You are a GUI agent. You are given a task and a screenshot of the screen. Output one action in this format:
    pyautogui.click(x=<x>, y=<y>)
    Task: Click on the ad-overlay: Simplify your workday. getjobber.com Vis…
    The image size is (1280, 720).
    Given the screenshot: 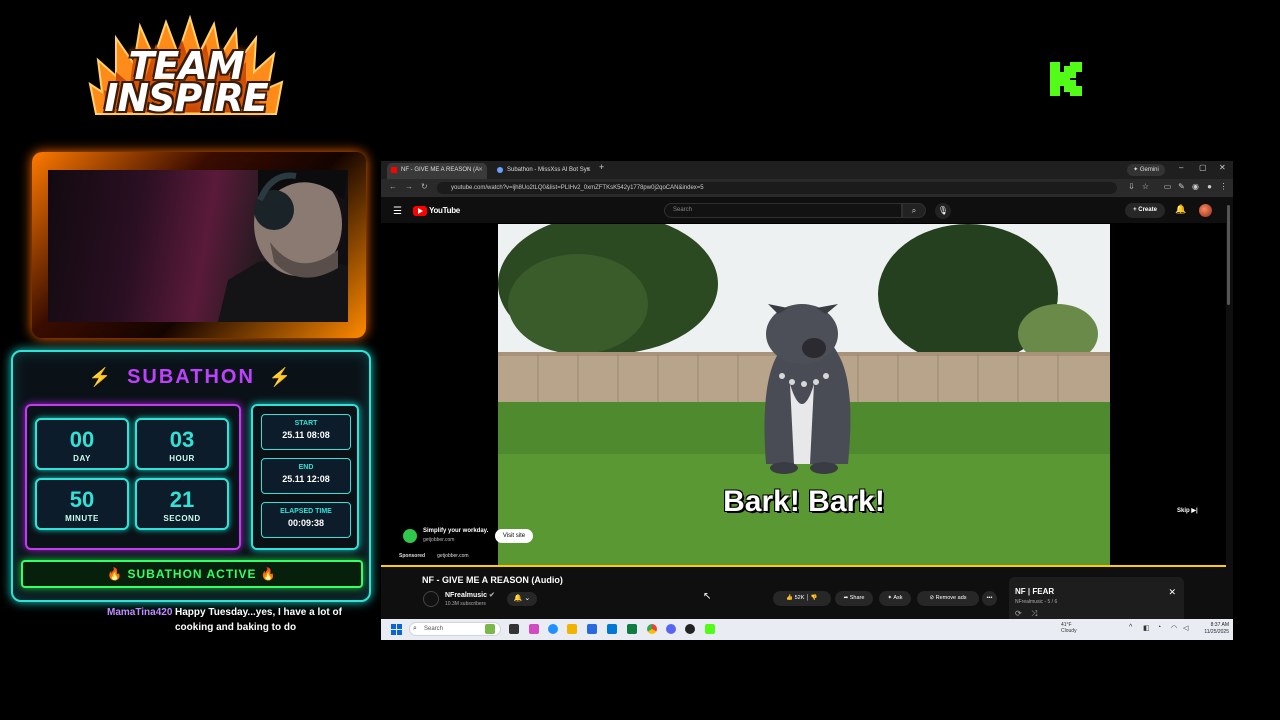 What is the action you would take?
    pyautogui.click(x=468, y=537)
    